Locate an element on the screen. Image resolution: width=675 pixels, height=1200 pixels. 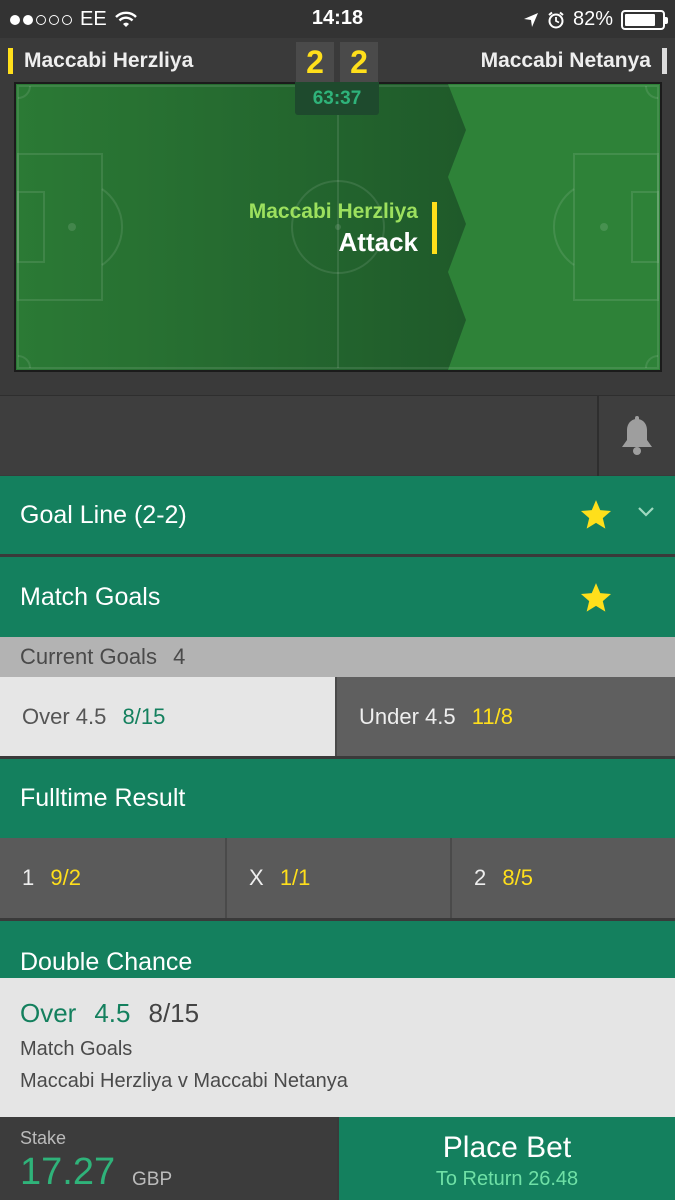
match-goals-selections: Over 4.5 8/15 Under 4.5 11/8 is located at coordinates (337, 716).